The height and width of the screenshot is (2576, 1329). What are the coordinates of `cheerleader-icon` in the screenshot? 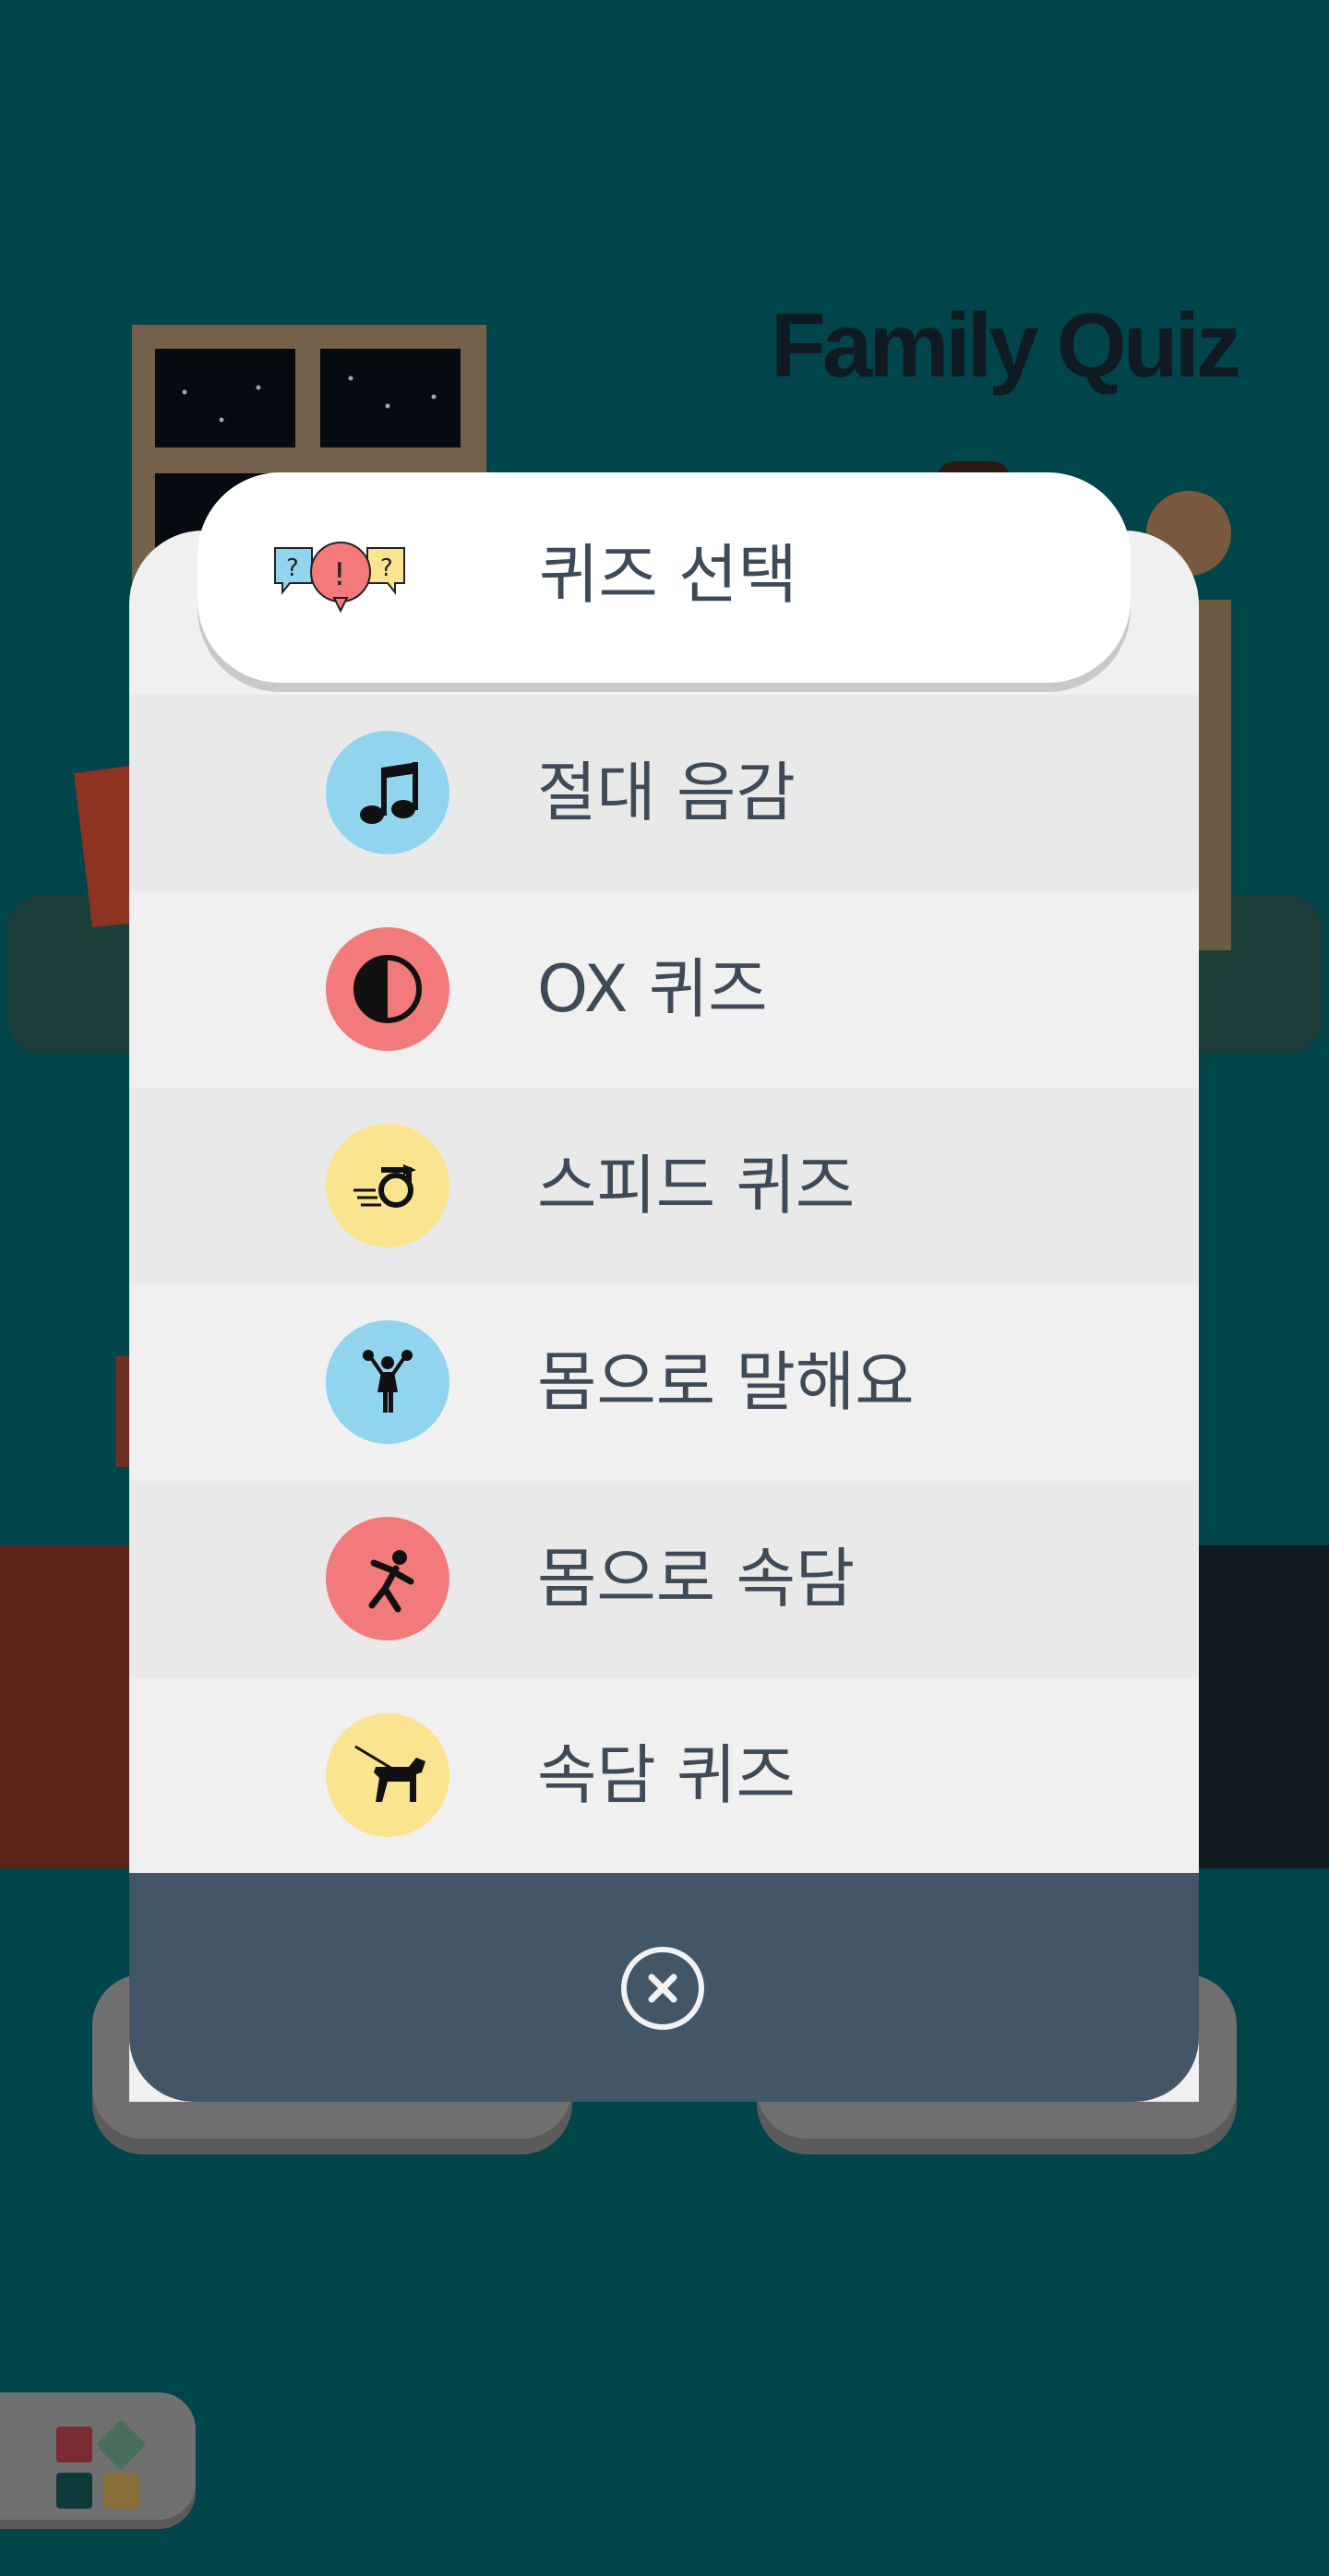 It's located at (388, 1382).